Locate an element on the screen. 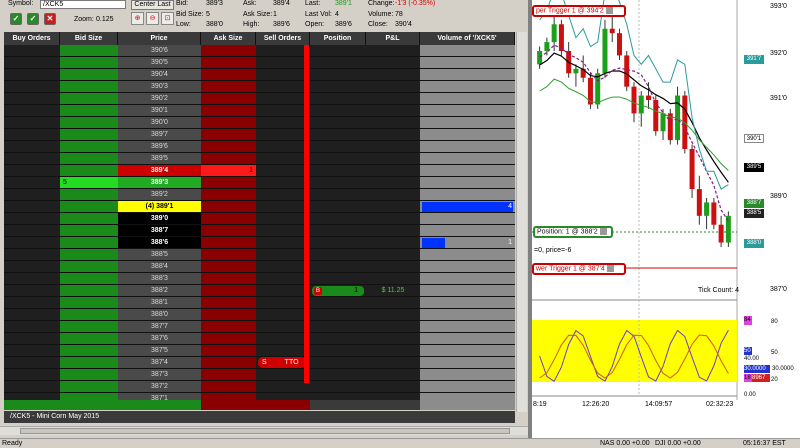  check-all-icon: ✓ is located at coordinates (33, 19).